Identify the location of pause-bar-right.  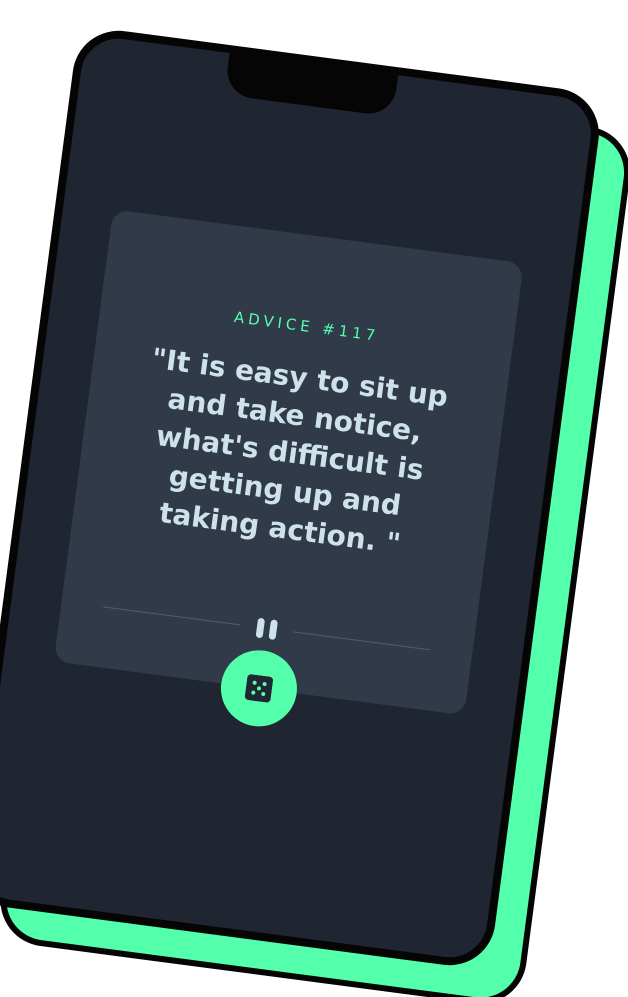
(273, 630).